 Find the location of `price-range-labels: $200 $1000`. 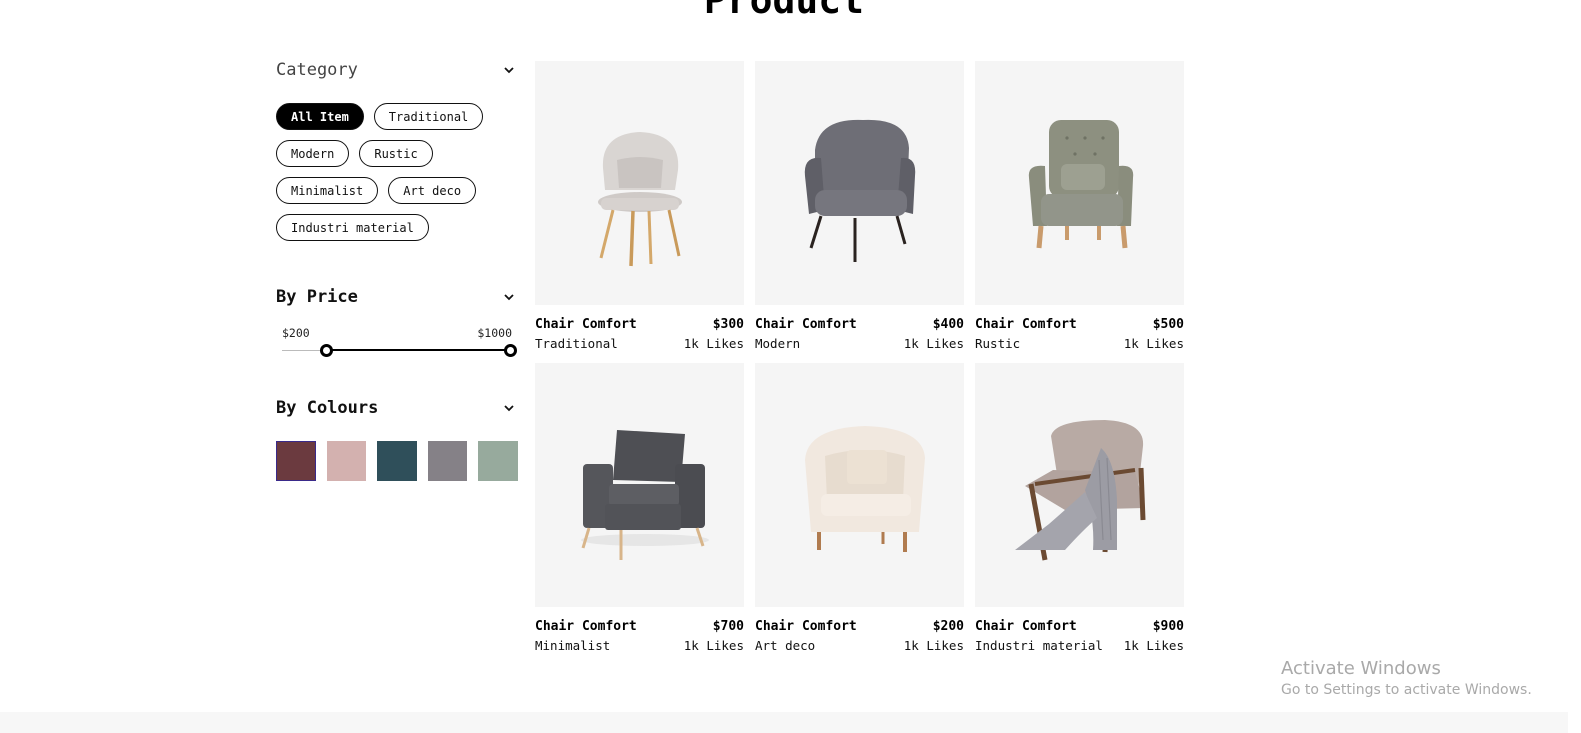

price-range-labels: $200 $1000 is located at coordinates (394, 333).